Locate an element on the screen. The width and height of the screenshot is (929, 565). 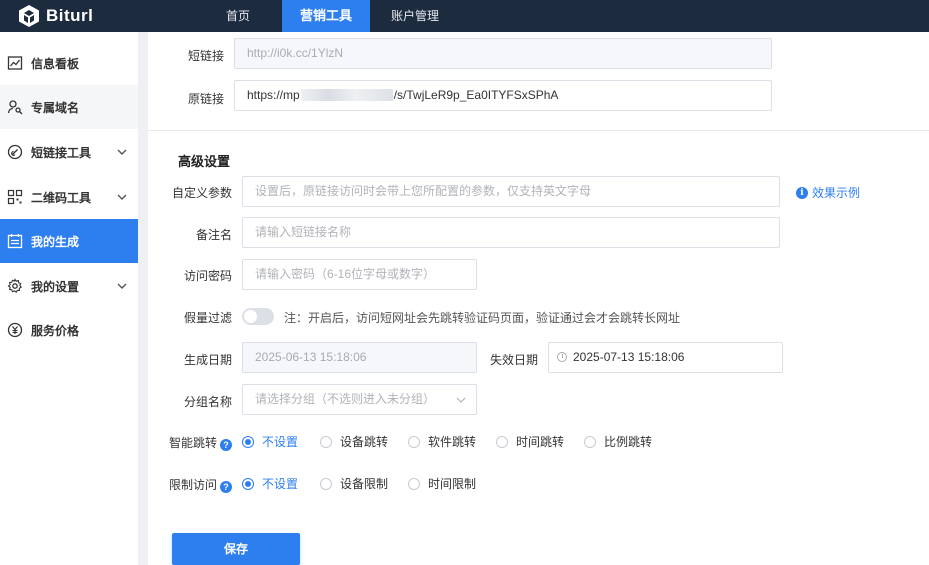
limit-access-label: 限制访问? is located at coordinates (200, 484).